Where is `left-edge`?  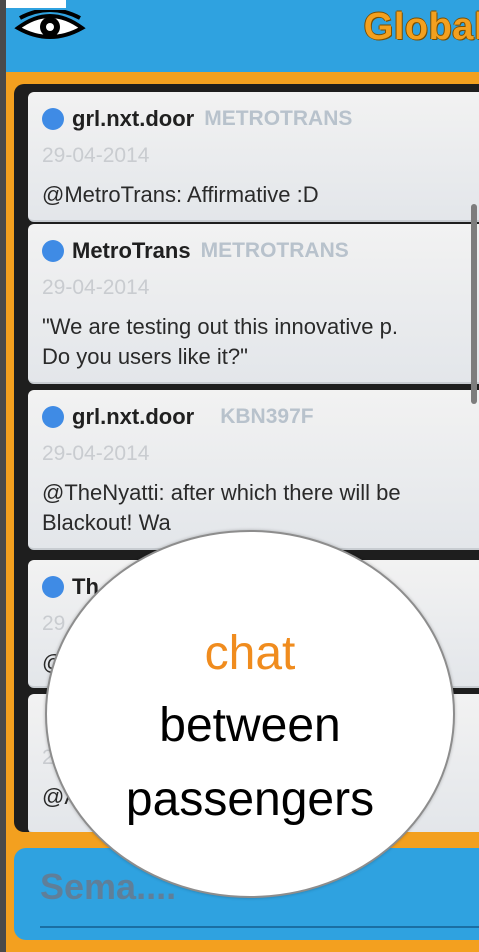
left-edge is located at coordinates (3, 476).